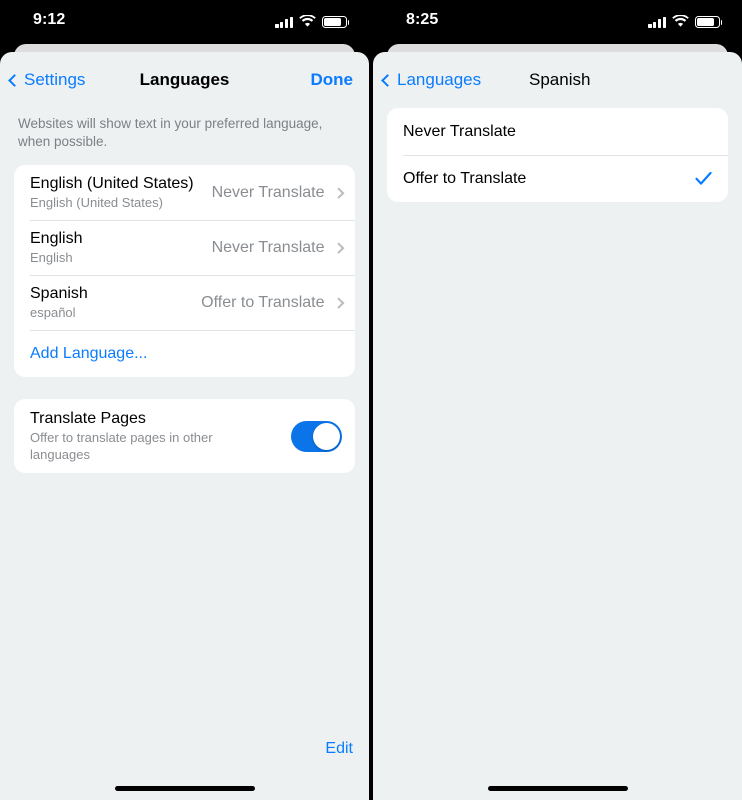  Describe the element at coordinates (549, 178) in the screenshot. I see `row-text-block: Offer to Translate` at that location.